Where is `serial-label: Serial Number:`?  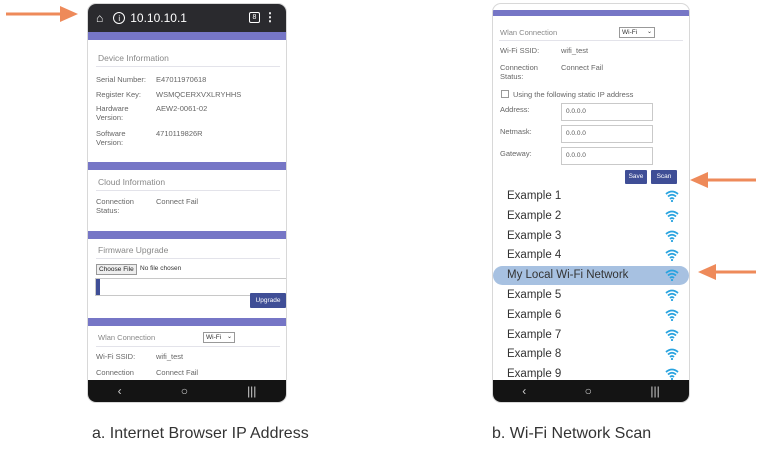
serial-label: Serial Number: is located at coordinates (121, 79).